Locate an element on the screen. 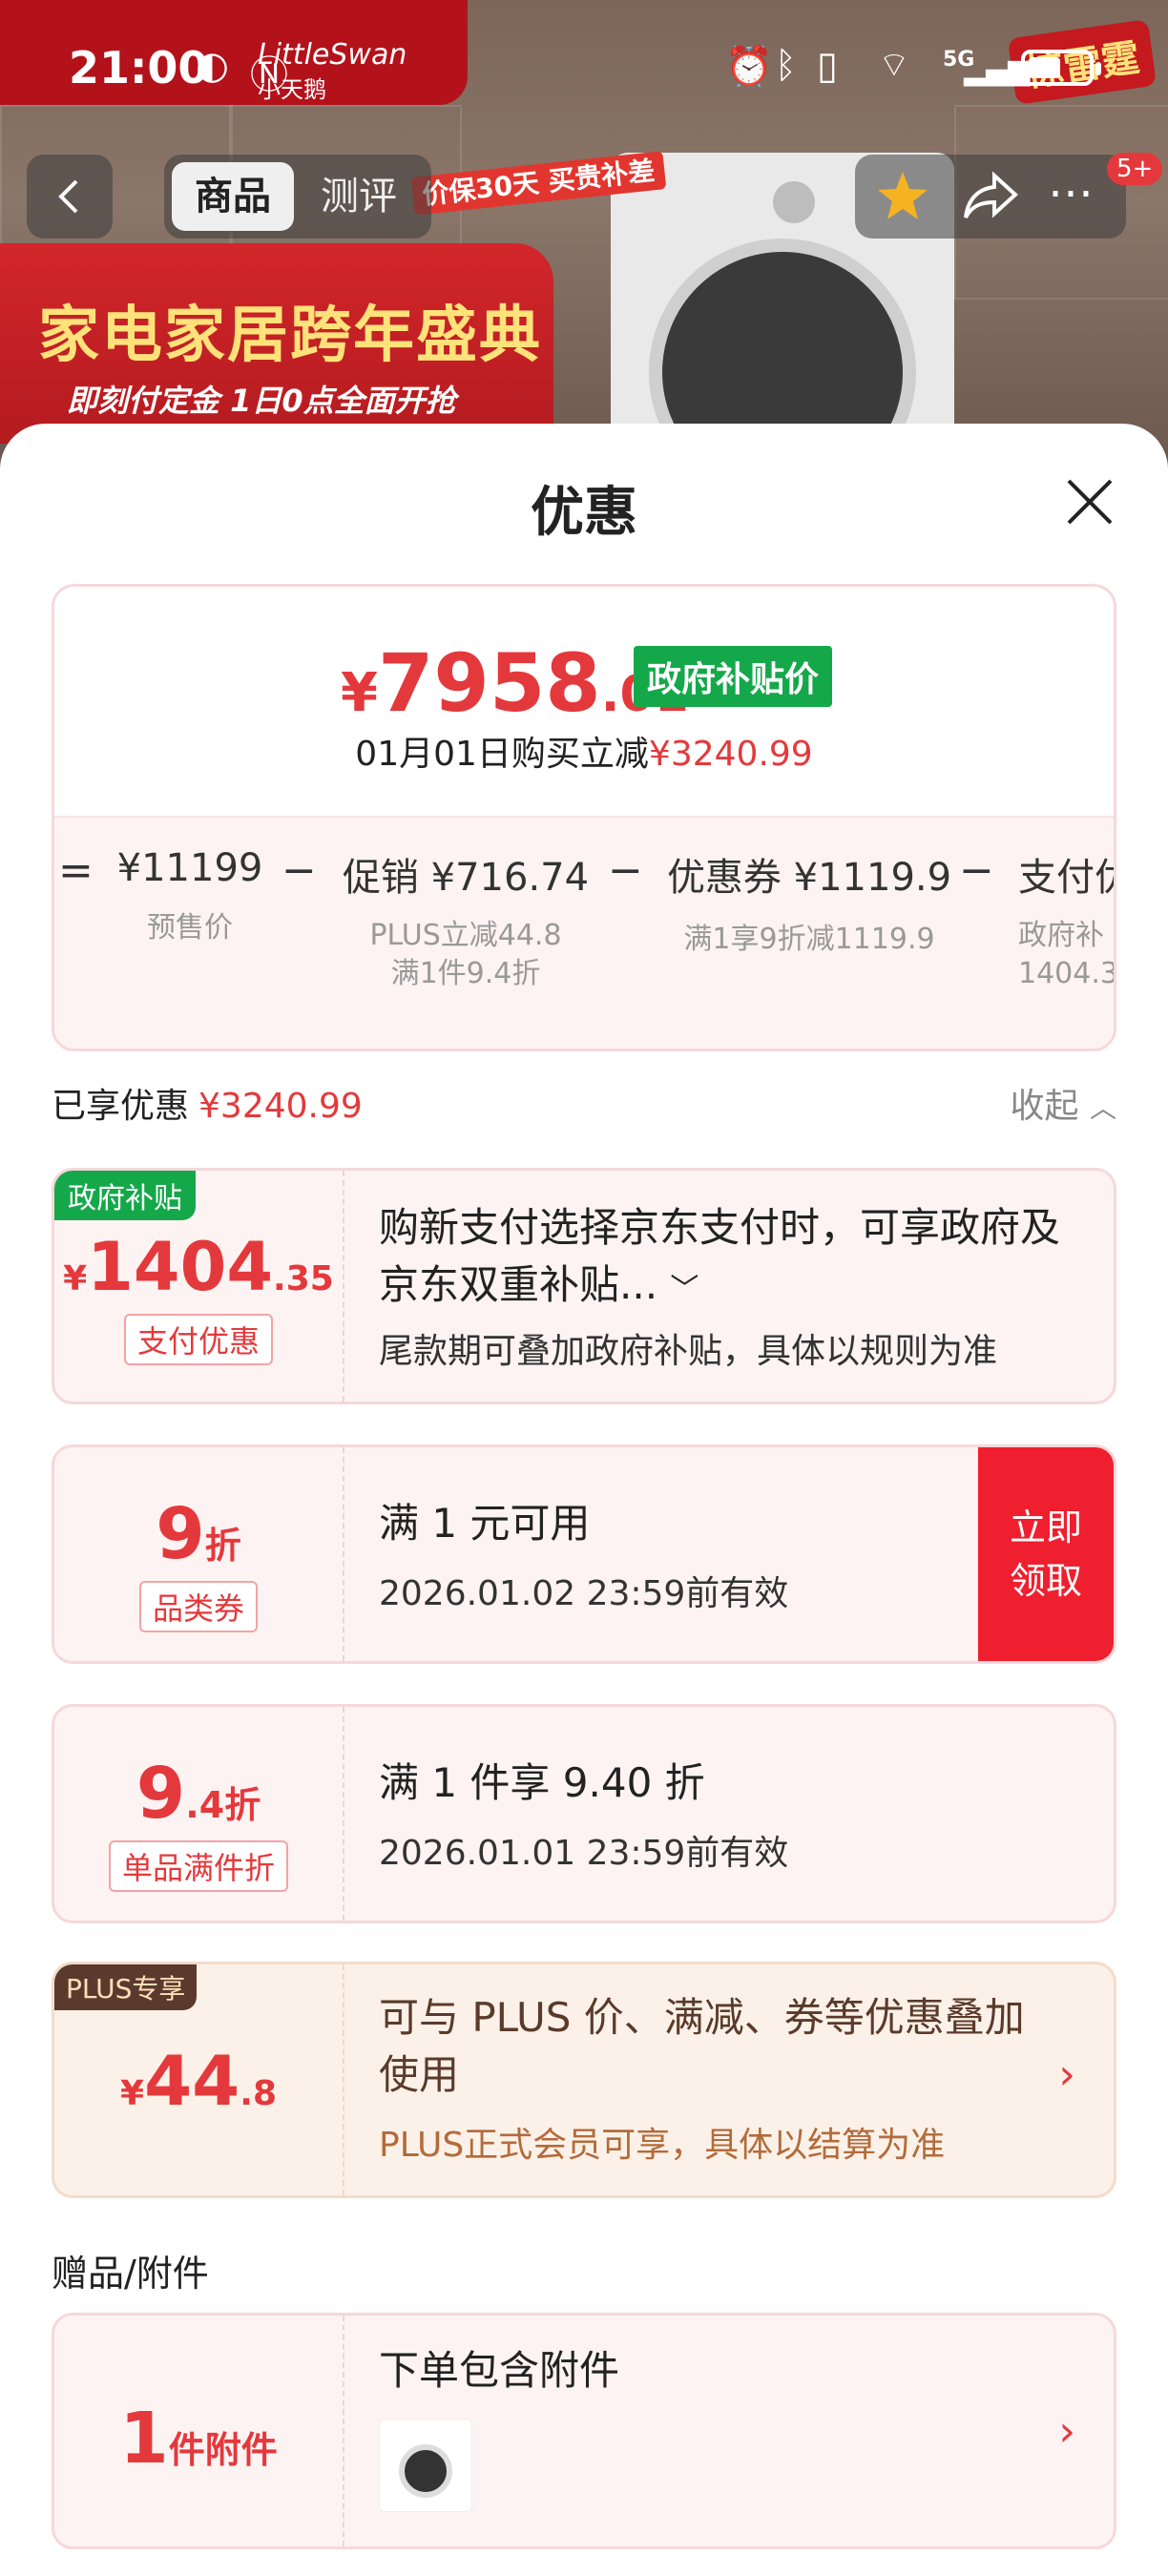  price-summary: ¥7958.01 政府补贴价 01月01日购买立减¥3240.99 is located at coordinates (584, 701).